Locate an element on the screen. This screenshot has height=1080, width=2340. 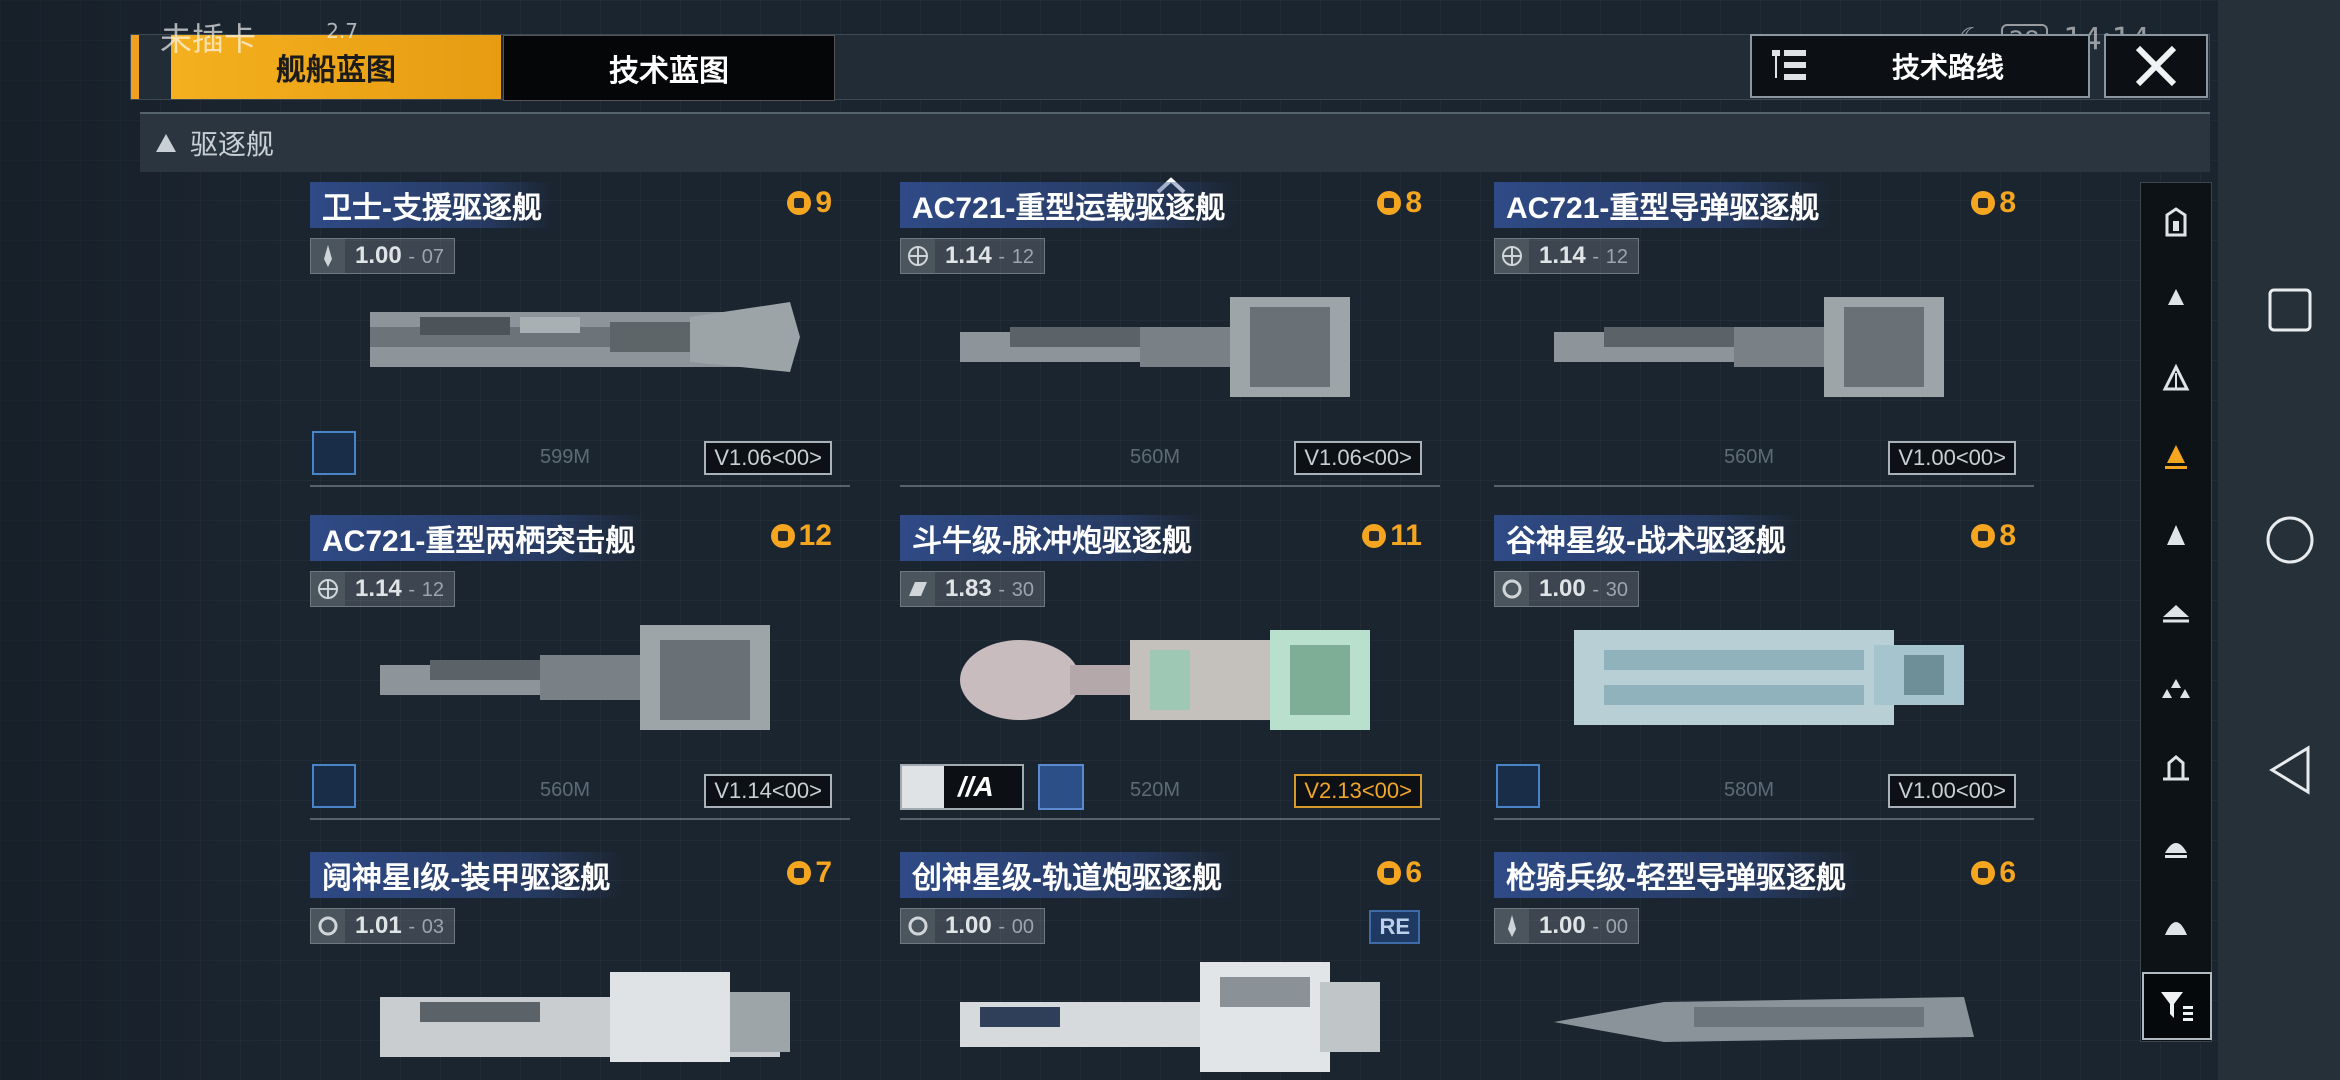
ship-spec: 1.83 - 30 is located at coordinates (972, 589).